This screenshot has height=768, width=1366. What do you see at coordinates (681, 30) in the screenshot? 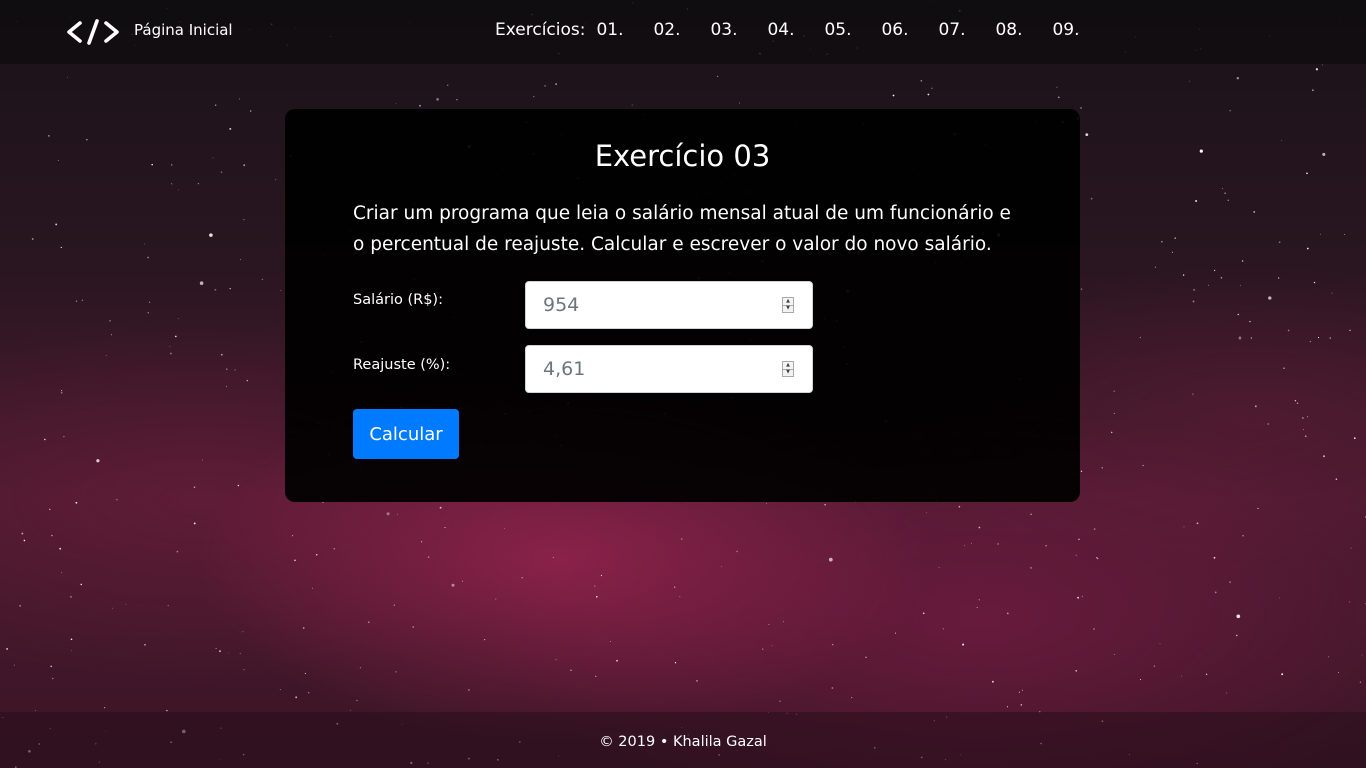
I see `exercise-link-02: 02.` at bounding box center [681, 30].